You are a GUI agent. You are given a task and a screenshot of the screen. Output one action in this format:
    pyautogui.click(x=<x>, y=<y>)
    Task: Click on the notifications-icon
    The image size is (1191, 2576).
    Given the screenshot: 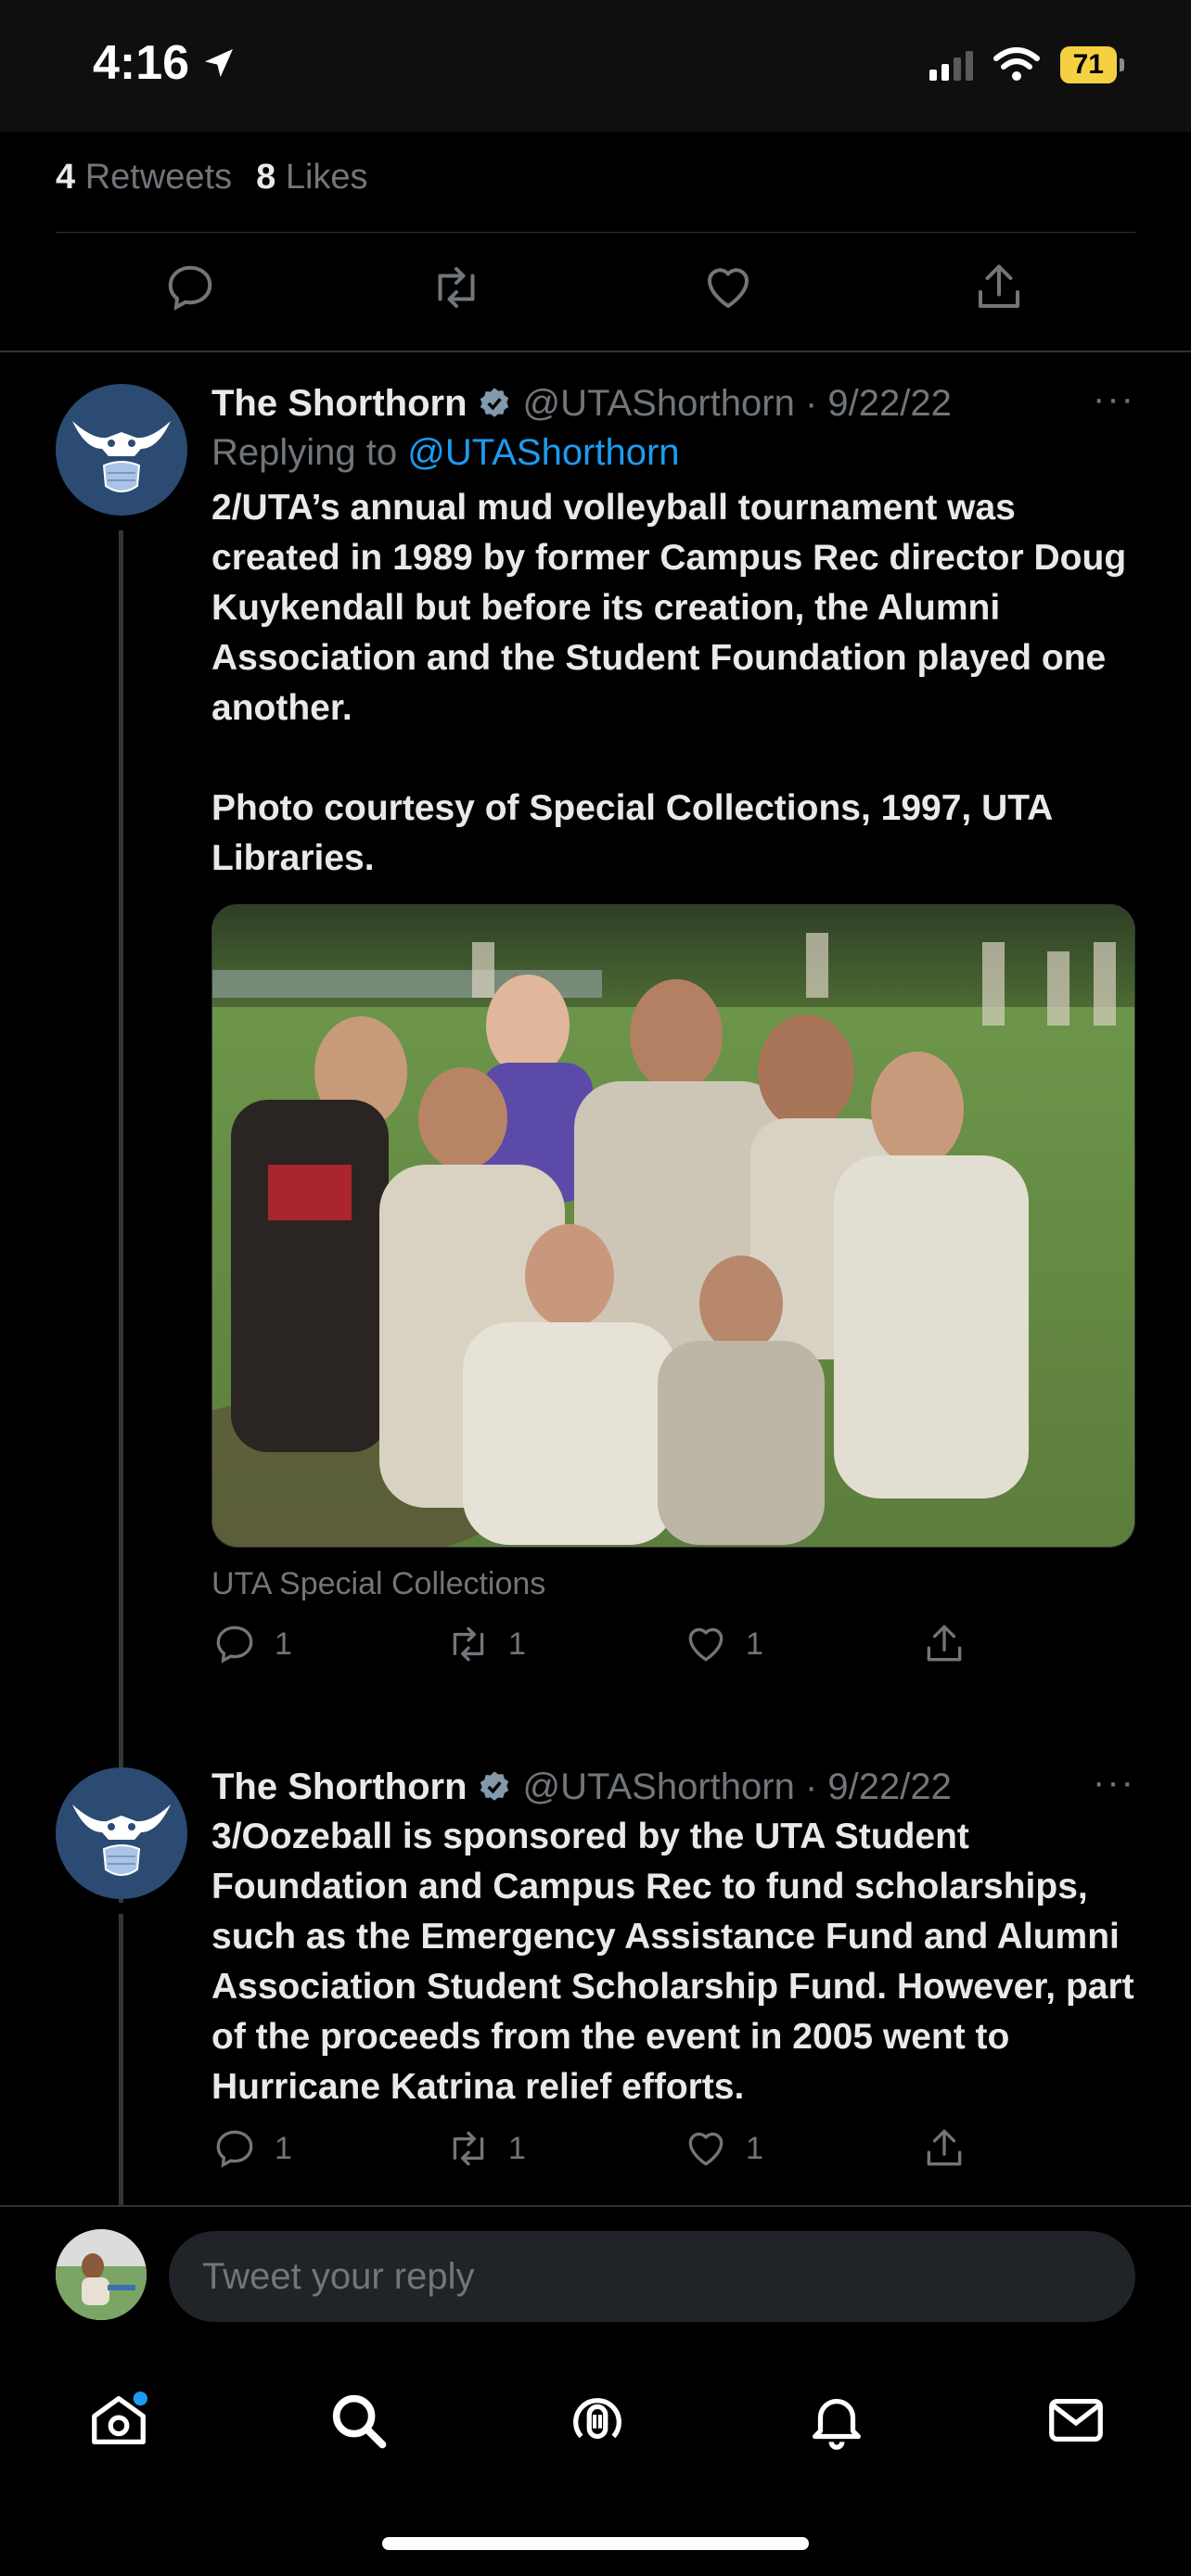 What is the action you would take?
    pyautogui.click(x=837, y=2424)
    